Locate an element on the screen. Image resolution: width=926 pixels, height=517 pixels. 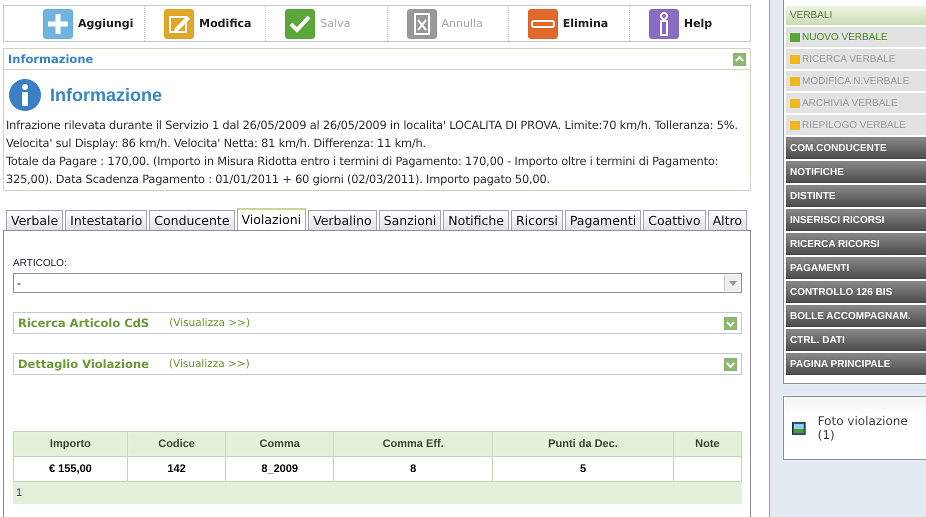
menu-item: PAGAMENTI is located at coordinates (856, 268).